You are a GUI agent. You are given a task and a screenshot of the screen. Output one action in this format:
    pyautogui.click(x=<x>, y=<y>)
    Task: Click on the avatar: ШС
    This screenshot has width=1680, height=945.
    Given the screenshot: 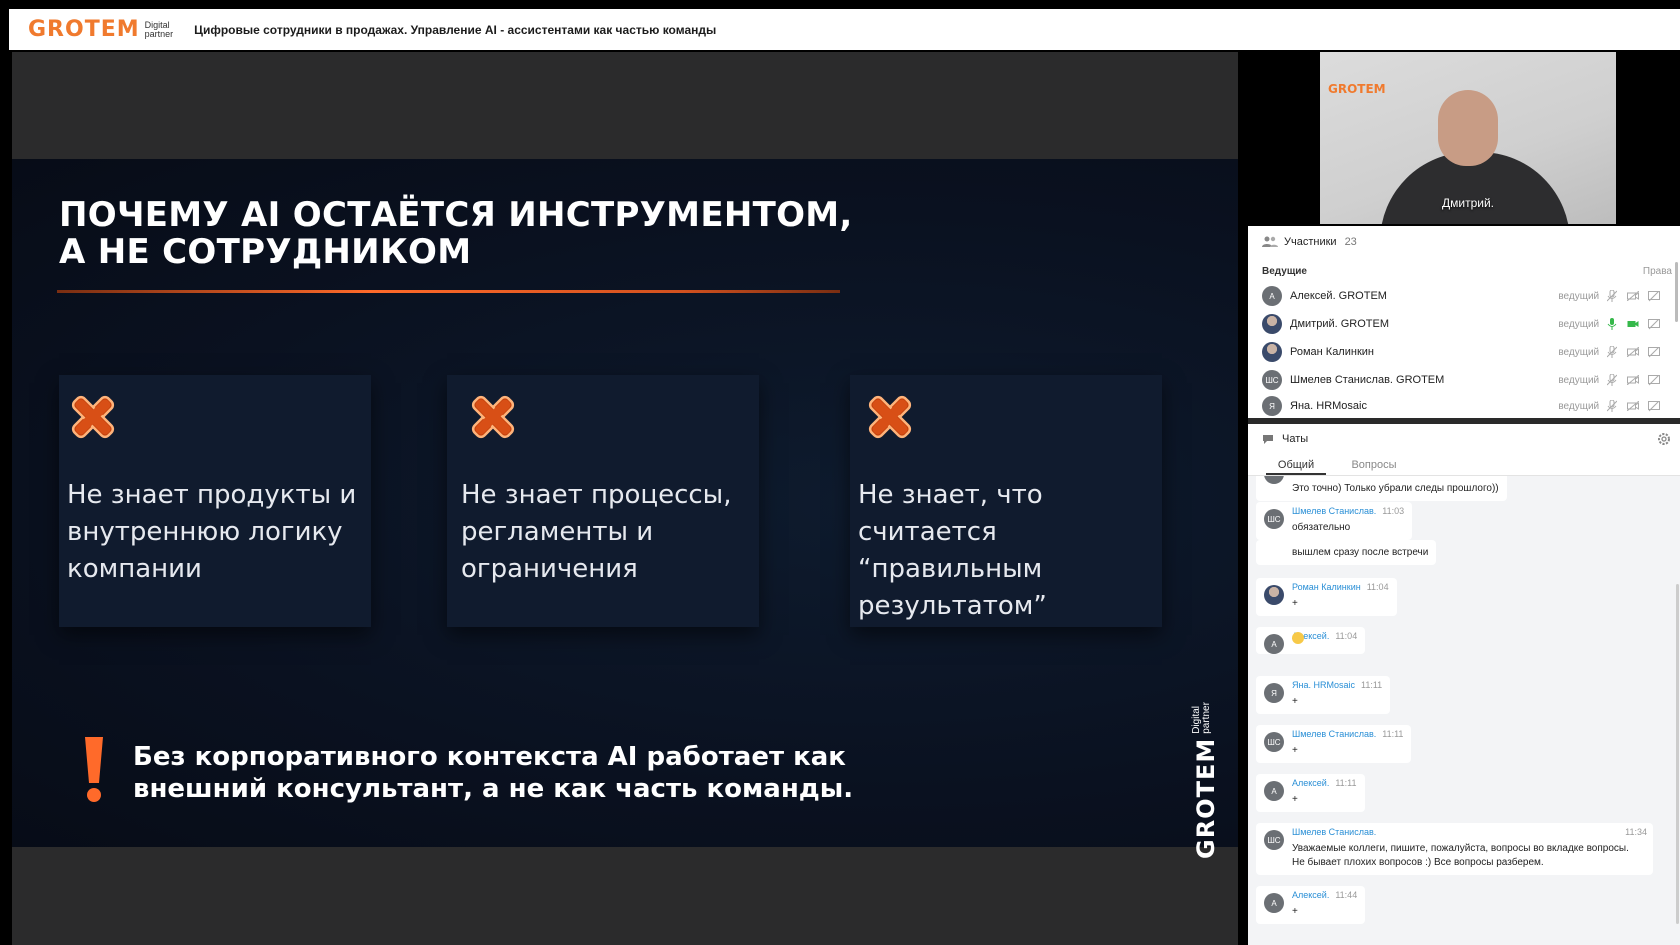 What is the action you would take?
    pyautogui.click(x=1272, y=380)
    